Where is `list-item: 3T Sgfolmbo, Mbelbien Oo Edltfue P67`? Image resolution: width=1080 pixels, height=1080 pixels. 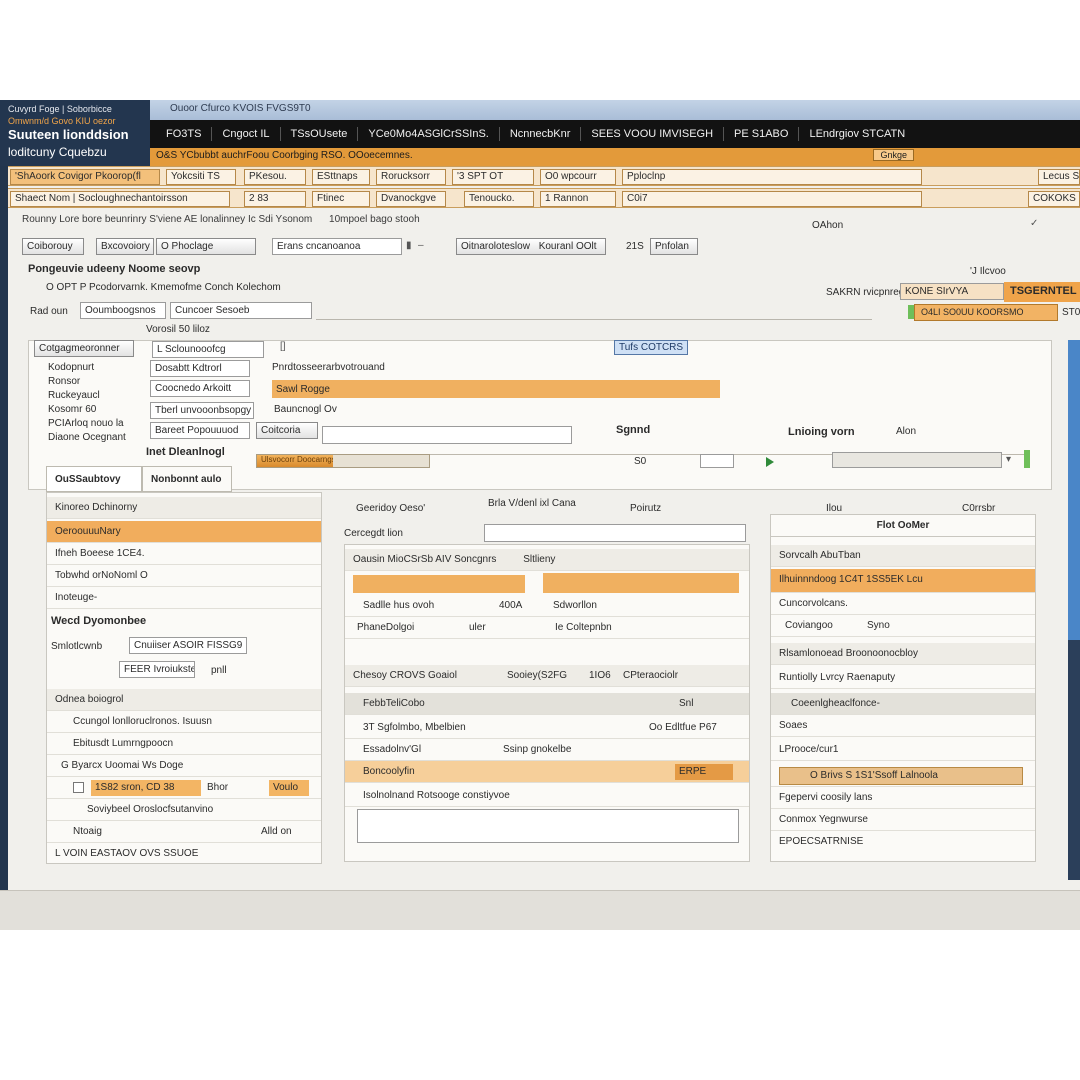
list-item: 3T Sgfolmbo, Mbelbien Oo Edltfue P67 is located at coordinates (547, 728).